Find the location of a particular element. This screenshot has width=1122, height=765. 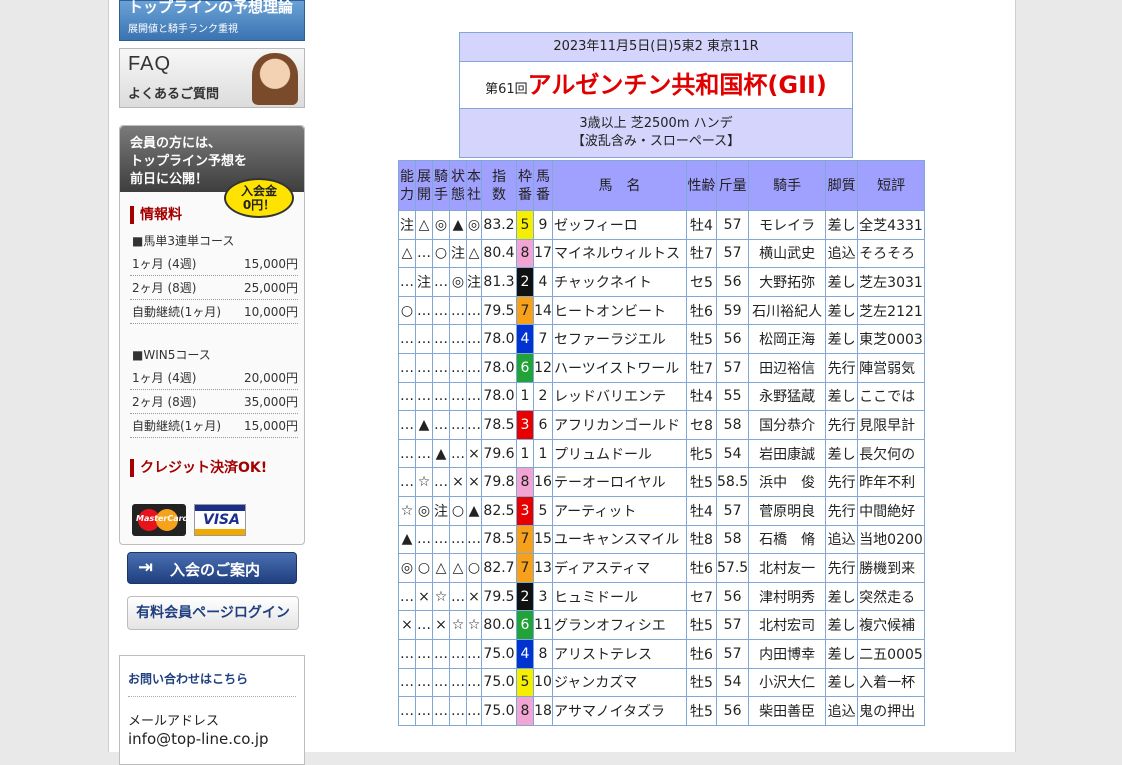

horse-name: アリストテレス is located at coordinates (619, 653).